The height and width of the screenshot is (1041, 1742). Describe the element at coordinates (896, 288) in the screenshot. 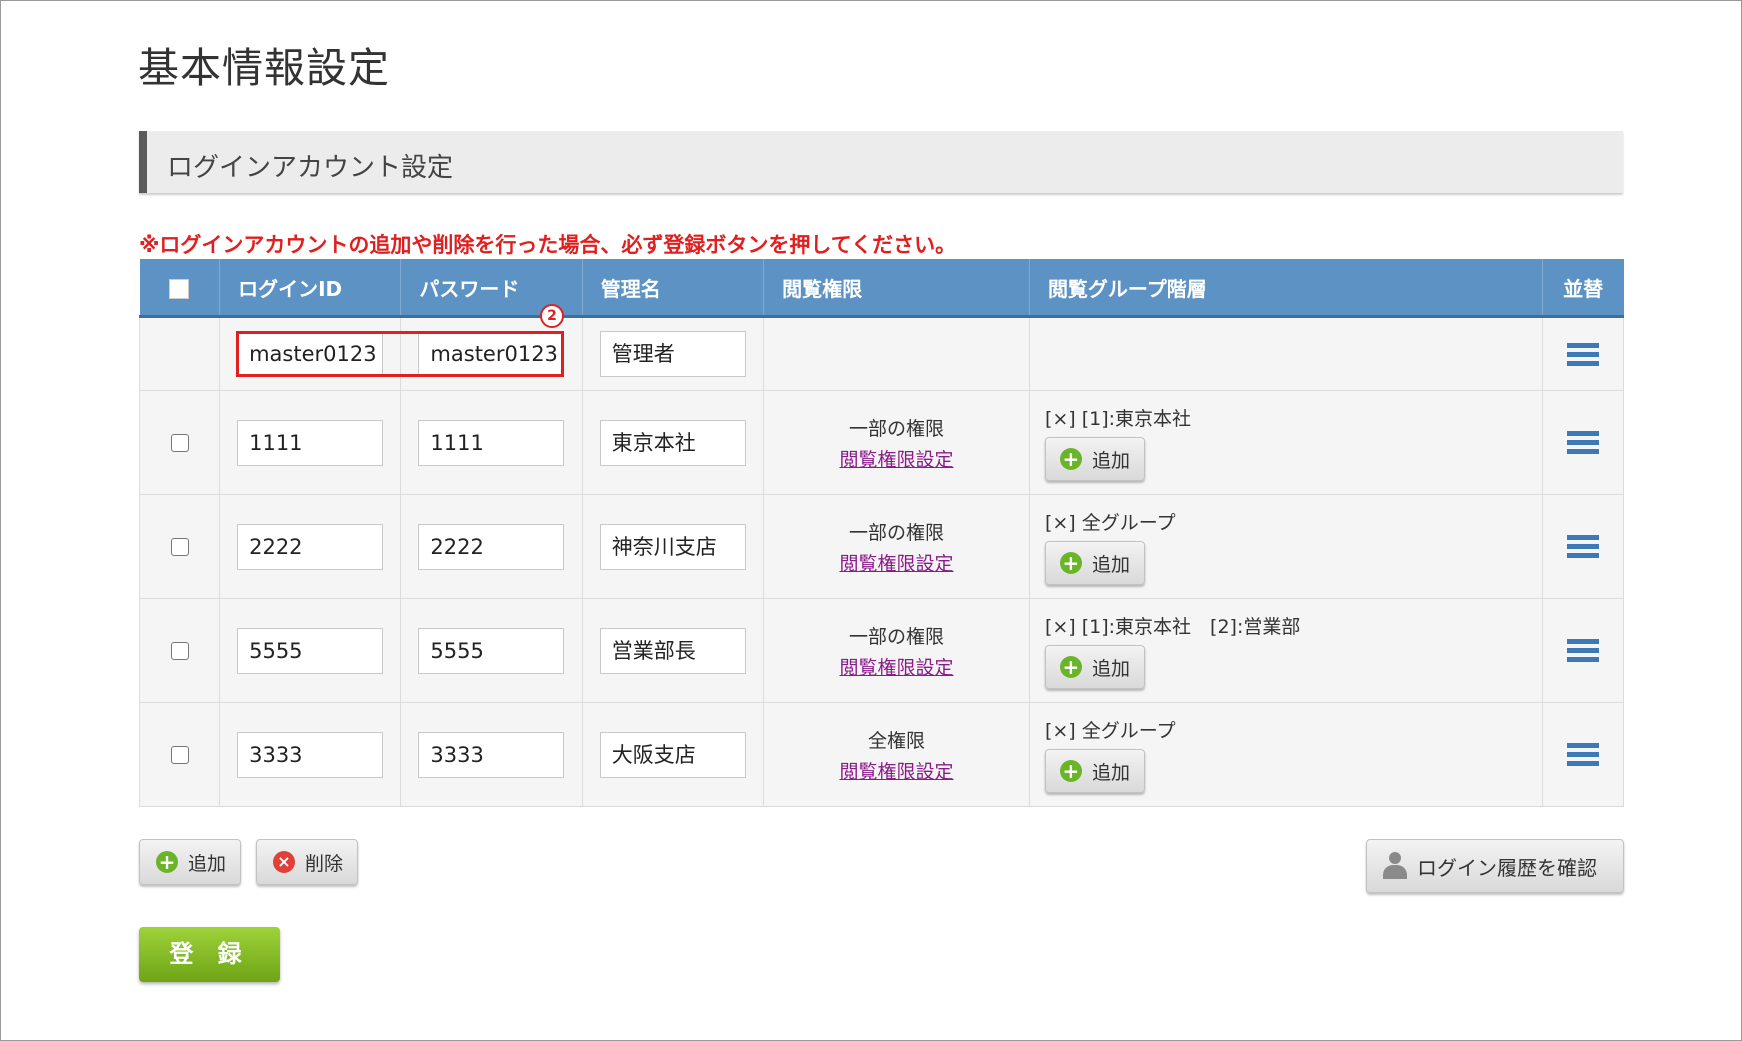

I see `header-view-permission: 閲覧権限` at that location.